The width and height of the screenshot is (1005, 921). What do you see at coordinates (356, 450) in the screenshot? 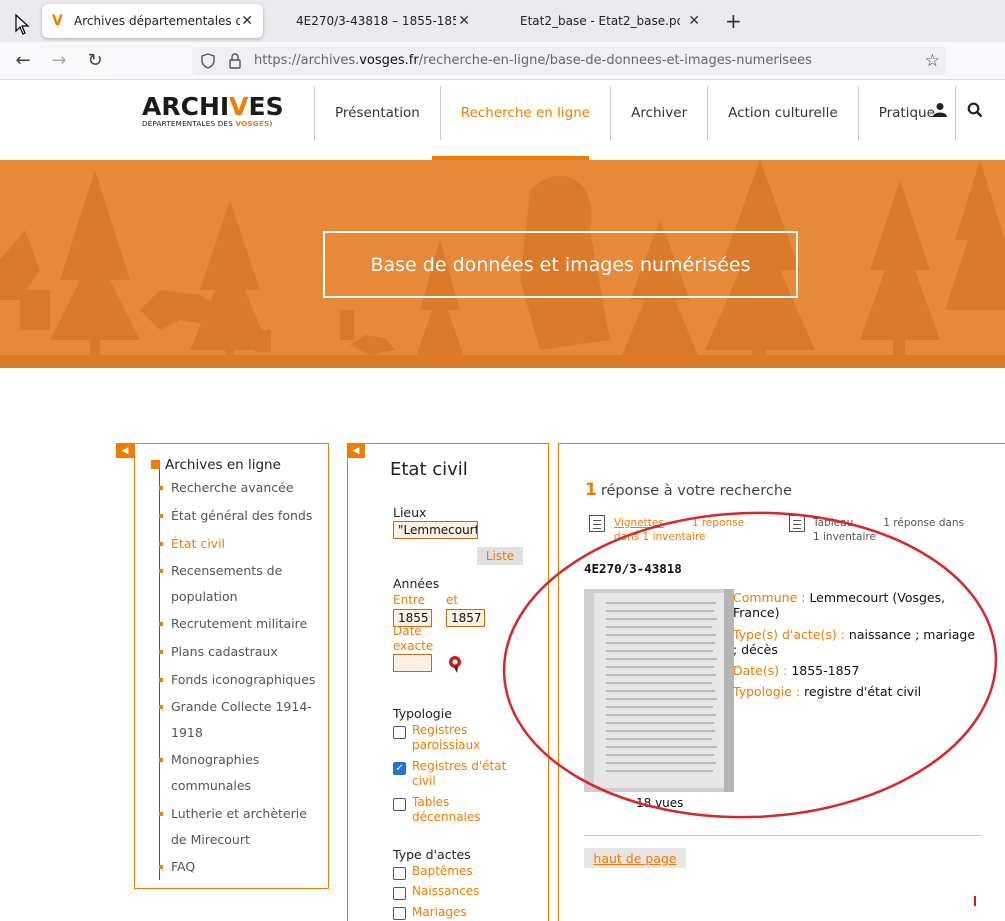
I see `collapse-form-button: ◀` at bounding box center [356, 450].